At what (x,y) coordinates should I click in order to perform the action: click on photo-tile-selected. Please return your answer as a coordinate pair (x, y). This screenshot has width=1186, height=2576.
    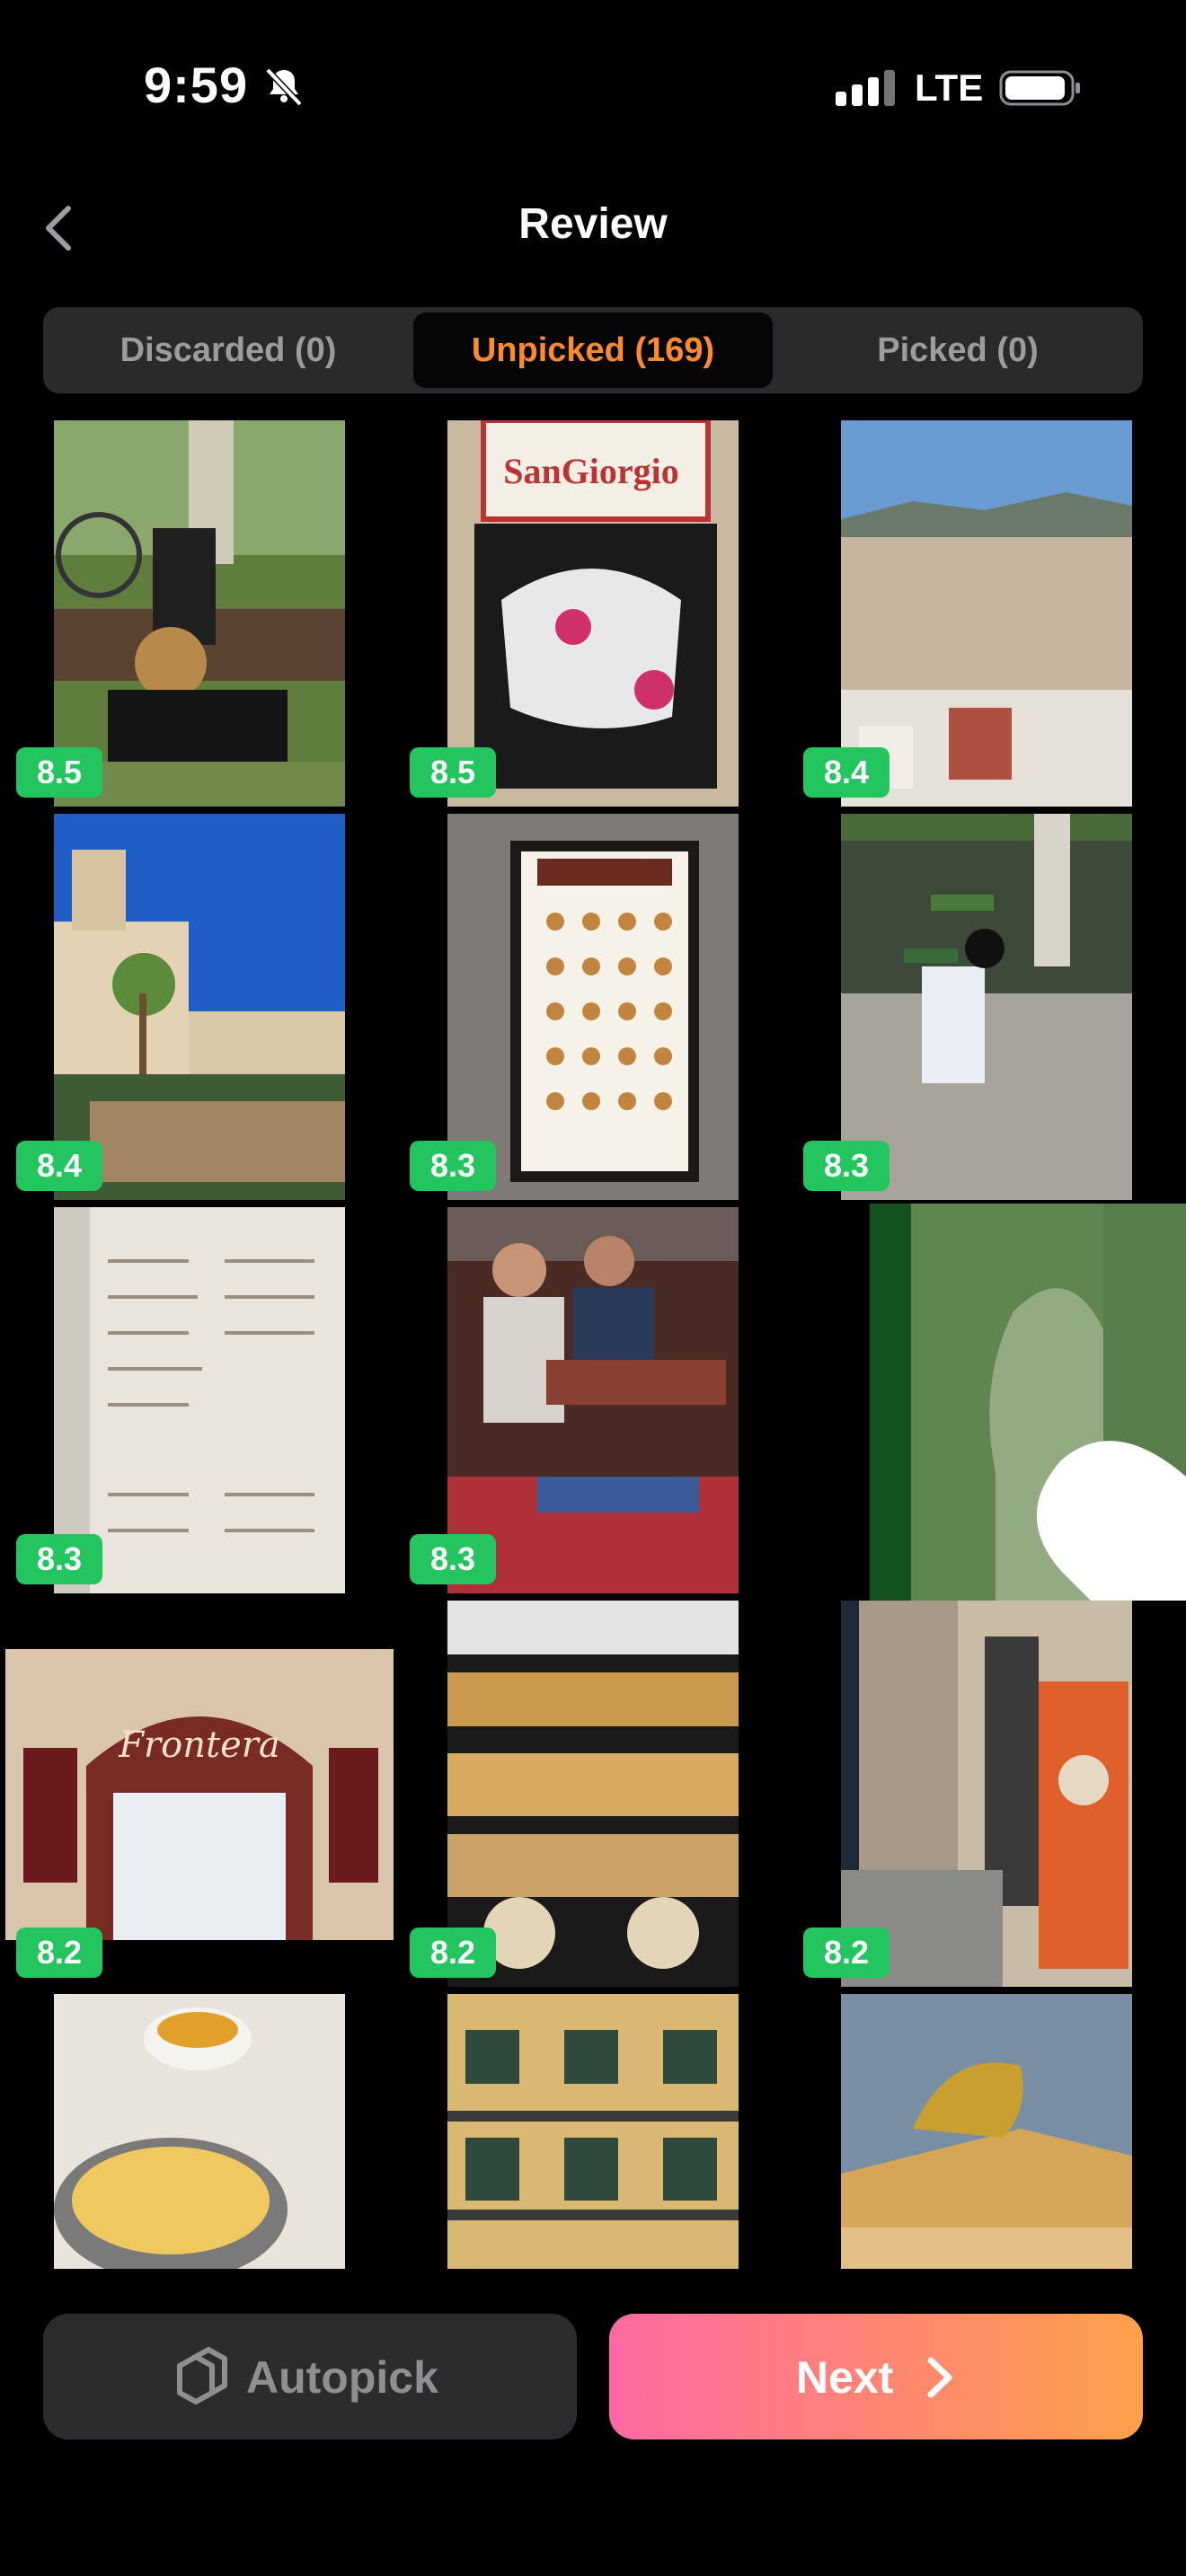
    Looking at the image, I should click on (1028, 1402).